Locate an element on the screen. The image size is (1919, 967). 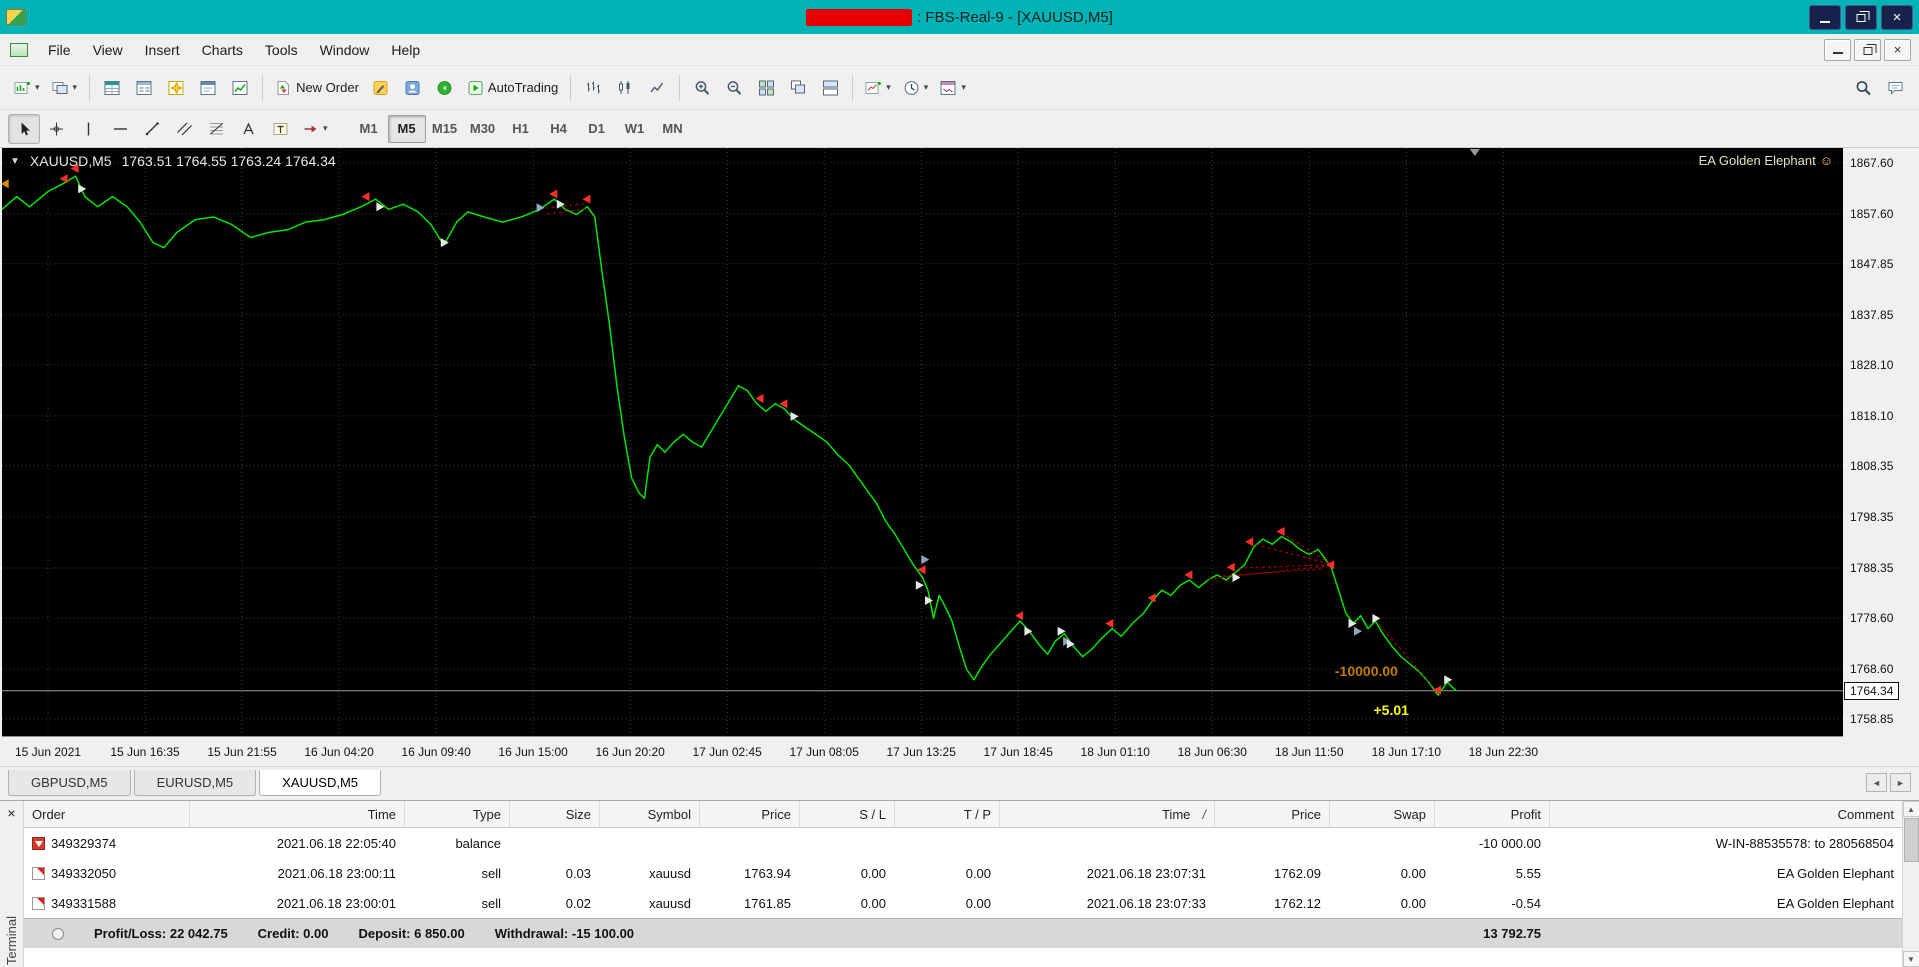
zoom-in-button is located at coordinates (702, 88).